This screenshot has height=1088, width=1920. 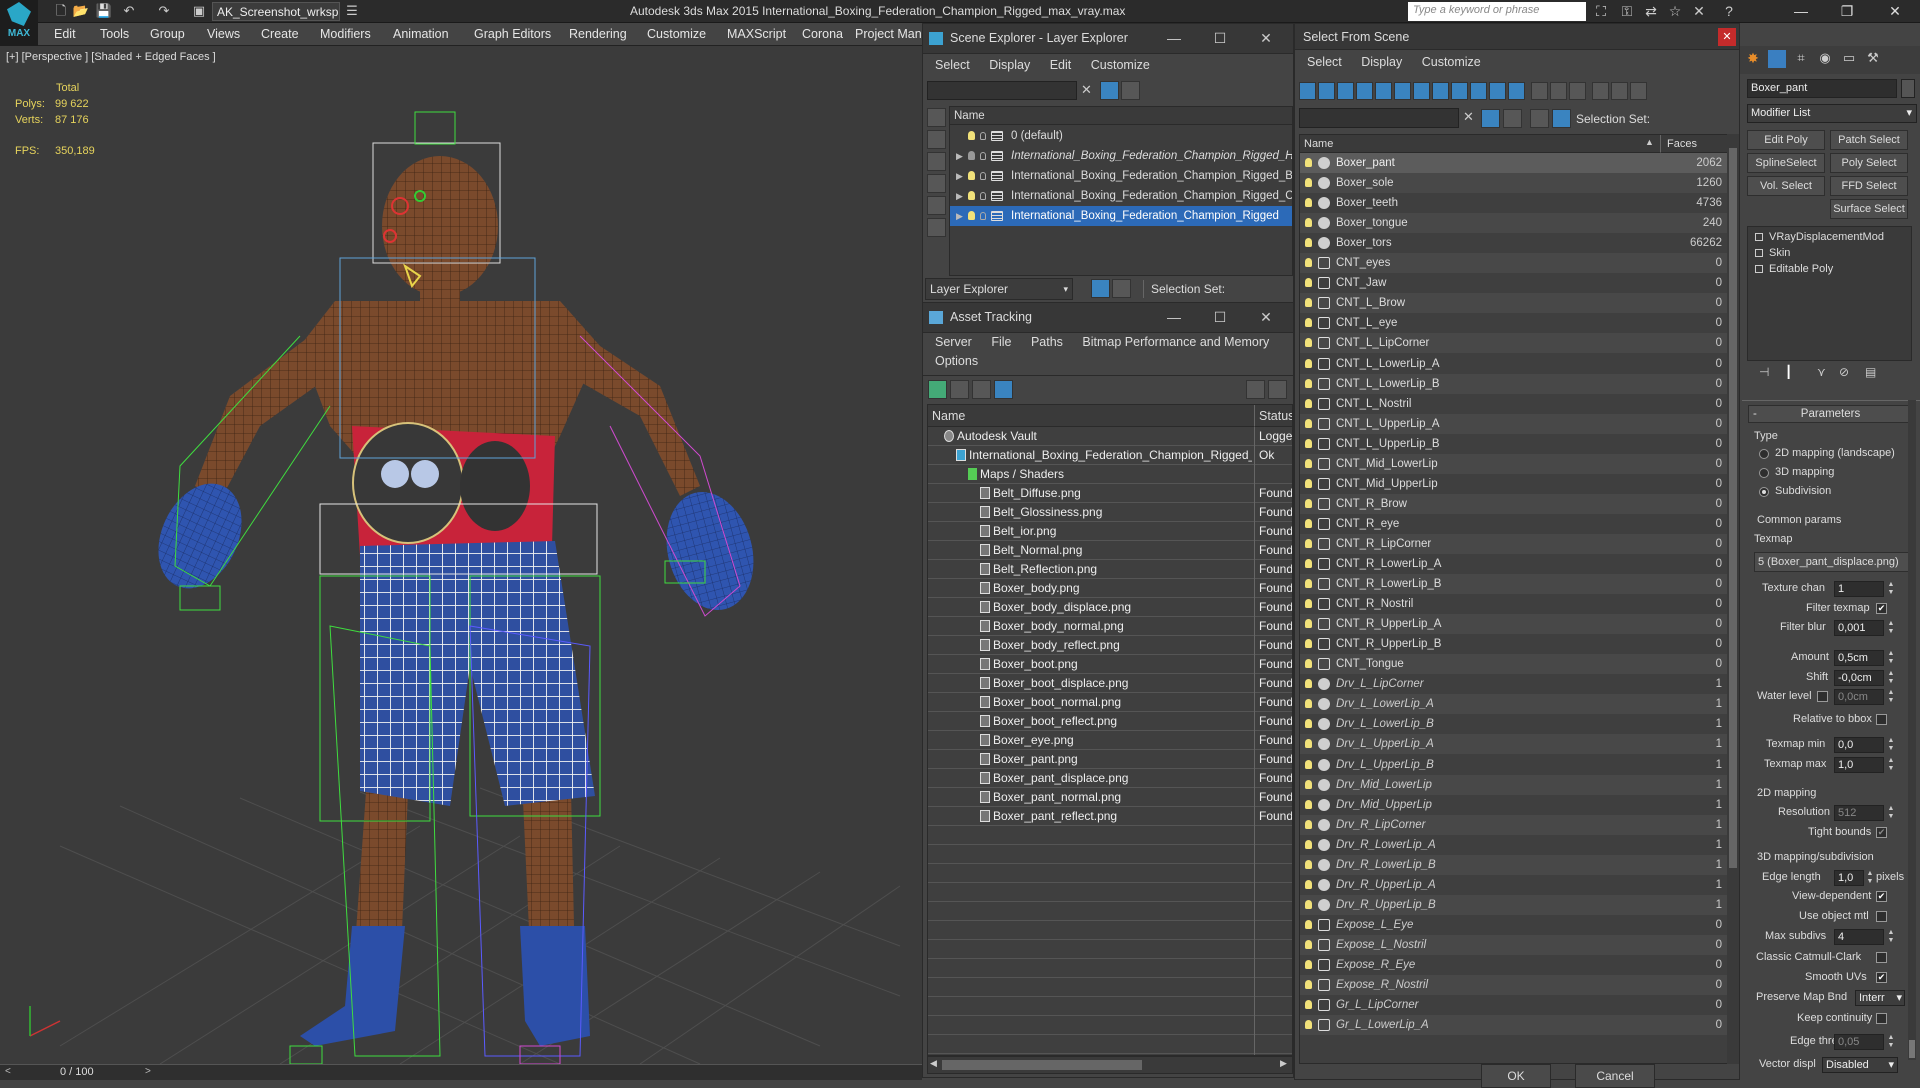 What do you see at coordinates (1577, 91) in the screenshot?
I see `sfs-invert-icon` at bounding box center [1577, 91].